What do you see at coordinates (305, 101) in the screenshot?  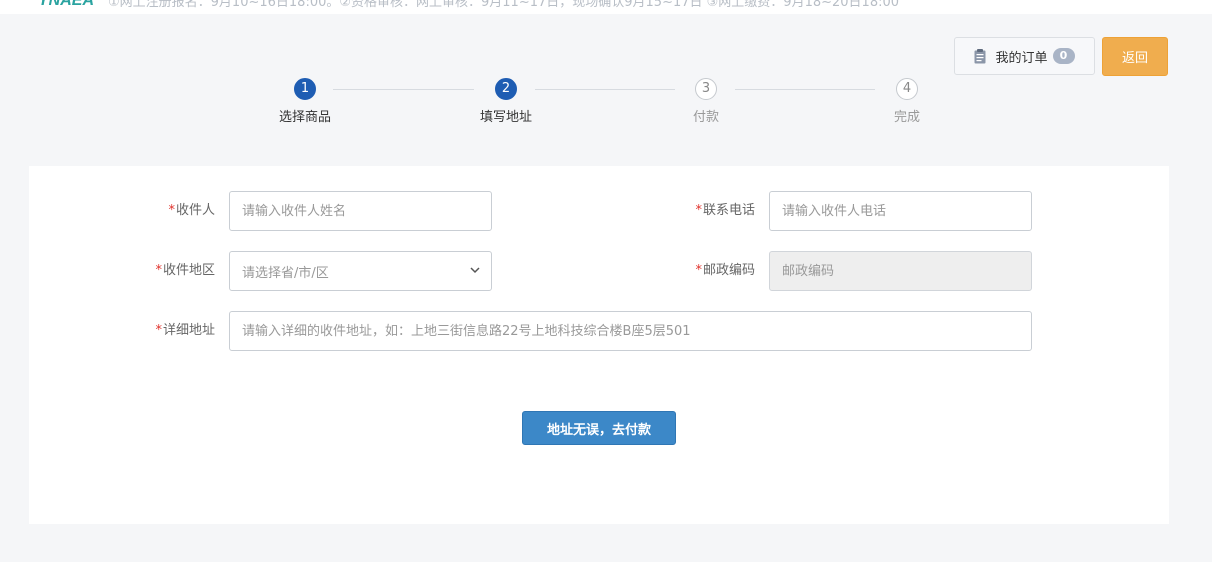 I see `step-select-product: 1 选择商品` at bounding box center [305, 101].